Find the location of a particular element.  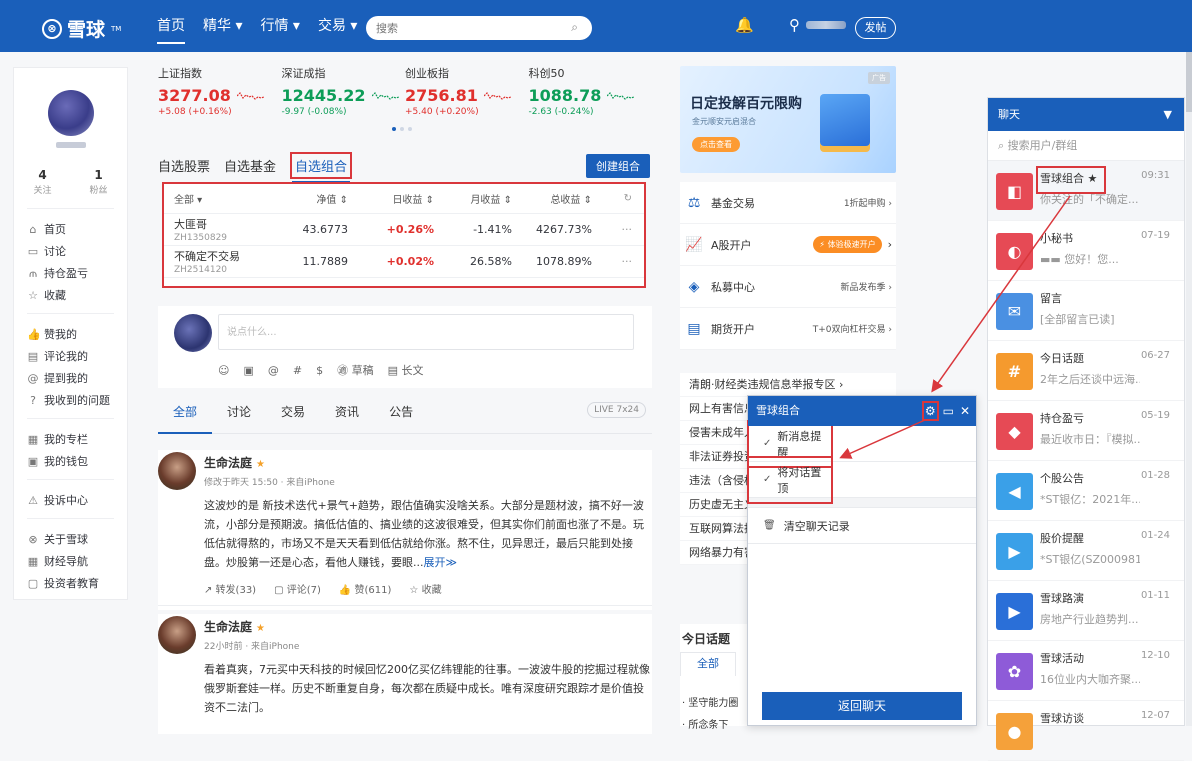

topic-item: · 所念条下 is located at coordinates (705, 723).